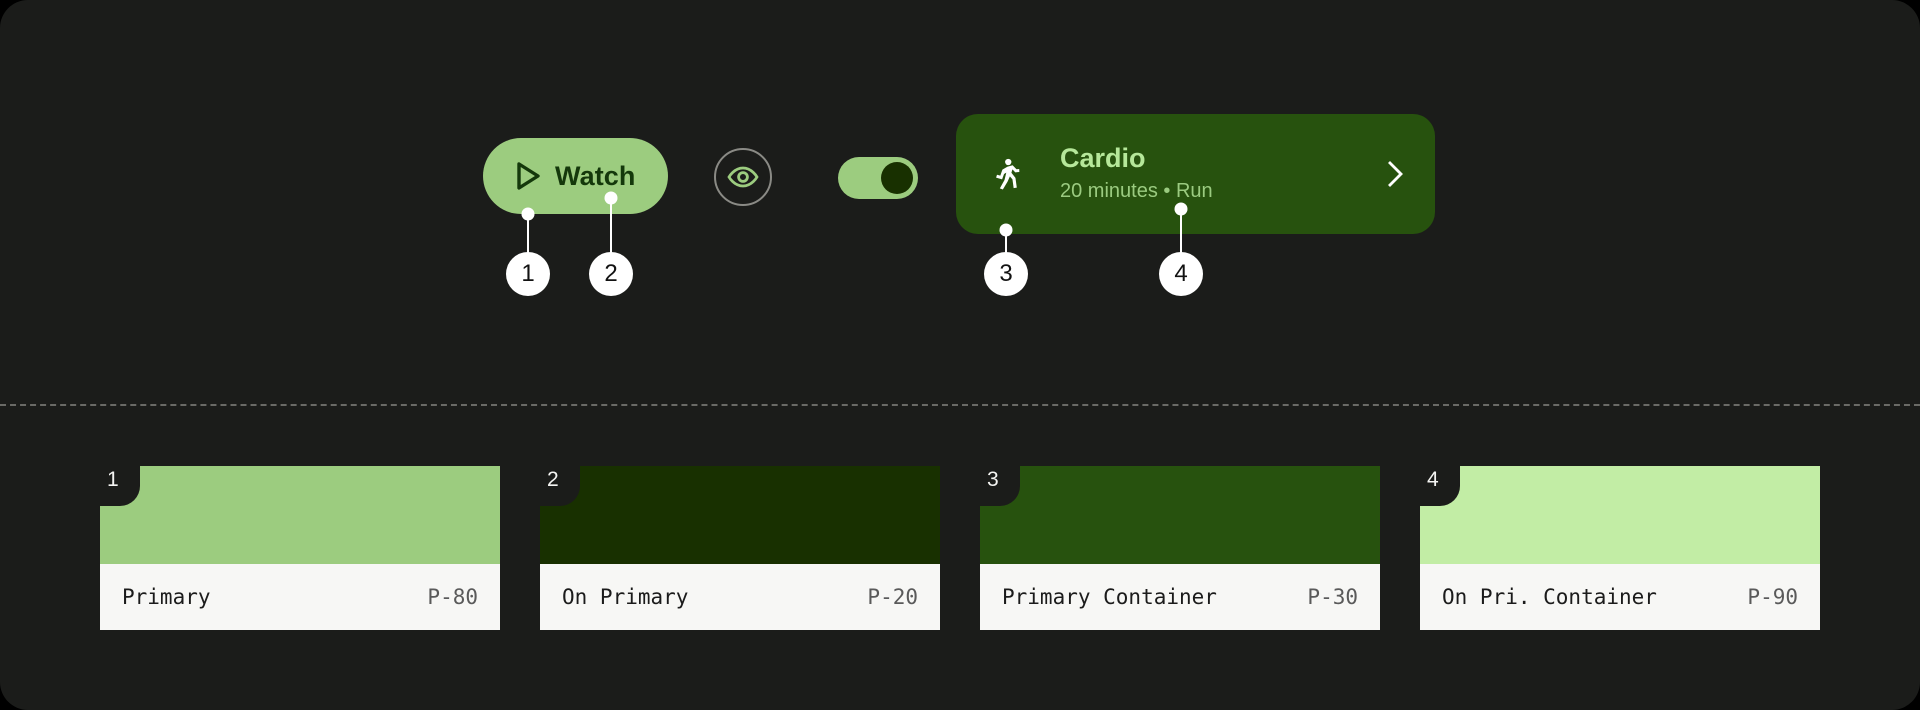 Image resolution: width=1920 pixels, height=710 pixels. I want to click on swatch-label-bar: Primary Container P-30, so click(1180, 597).